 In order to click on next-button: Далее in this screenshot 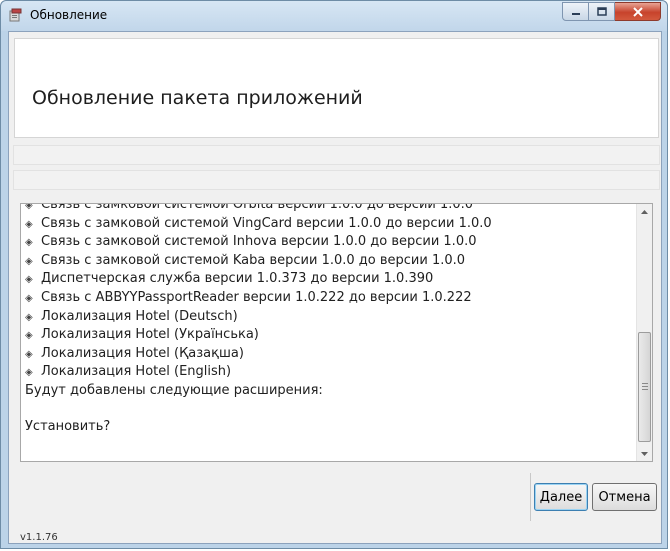, I will do `click(561, 497)`.